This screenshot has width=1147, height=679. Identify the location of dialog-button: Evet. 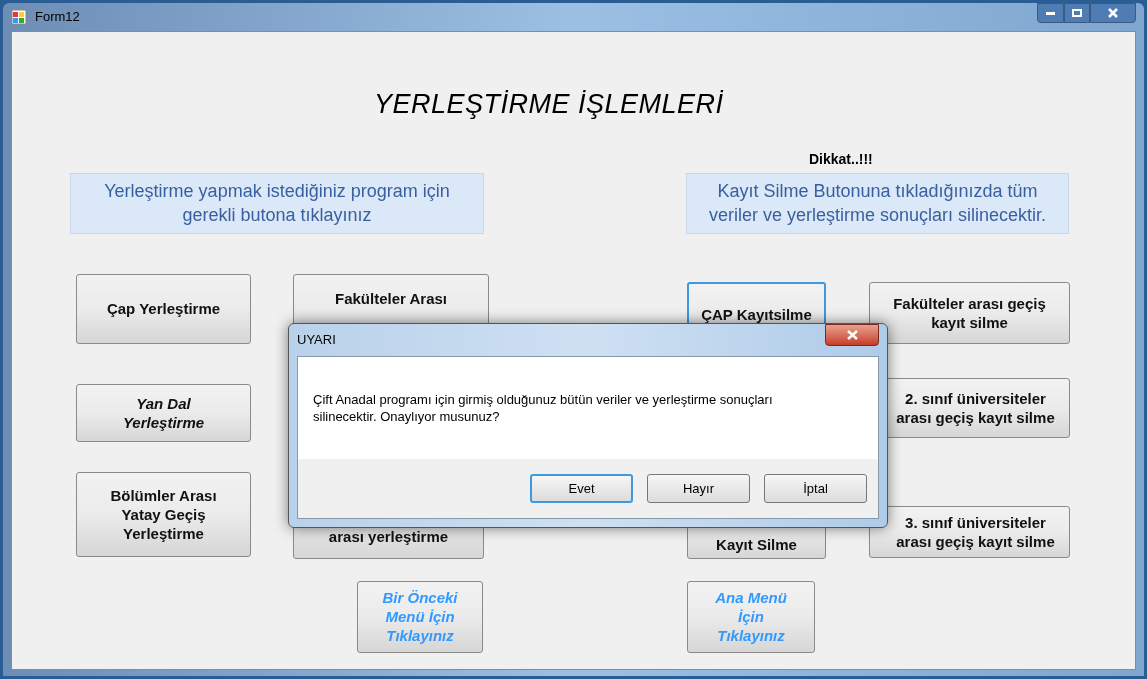
(581, 488).